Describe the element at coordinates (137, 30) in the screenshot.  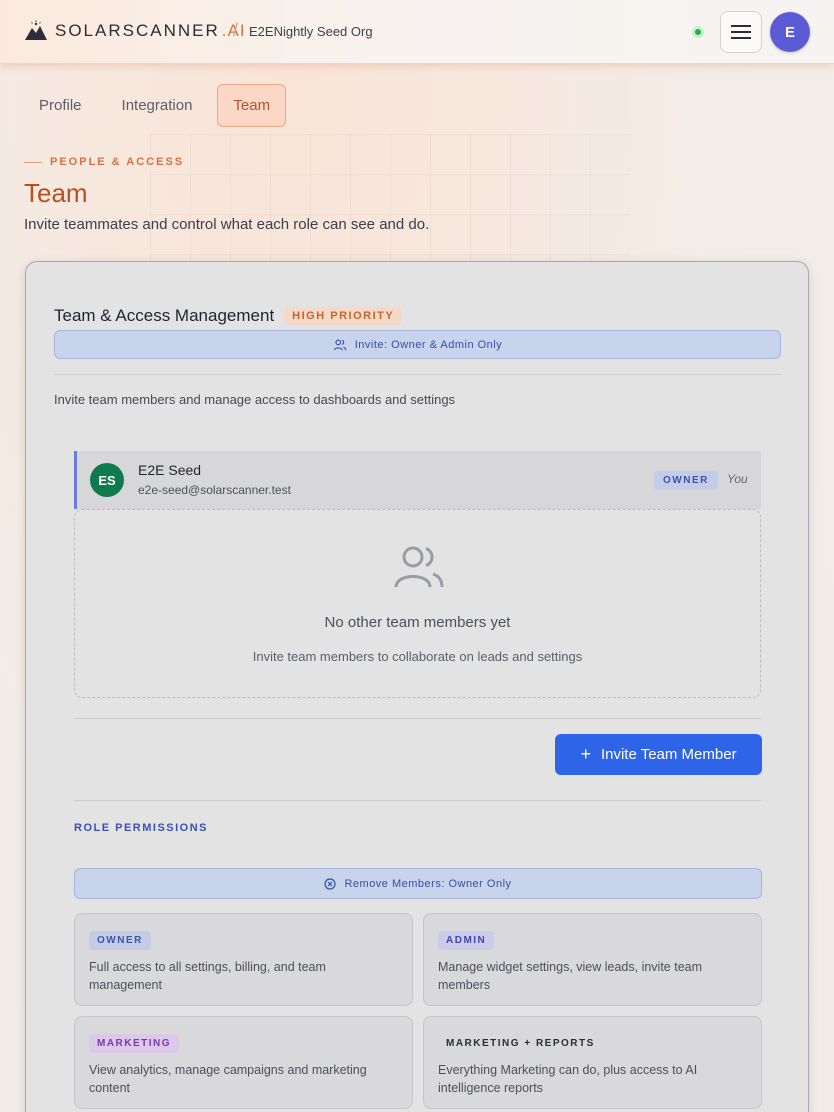
I see `brand-wordmark: SOLARSCANNER` at that location.